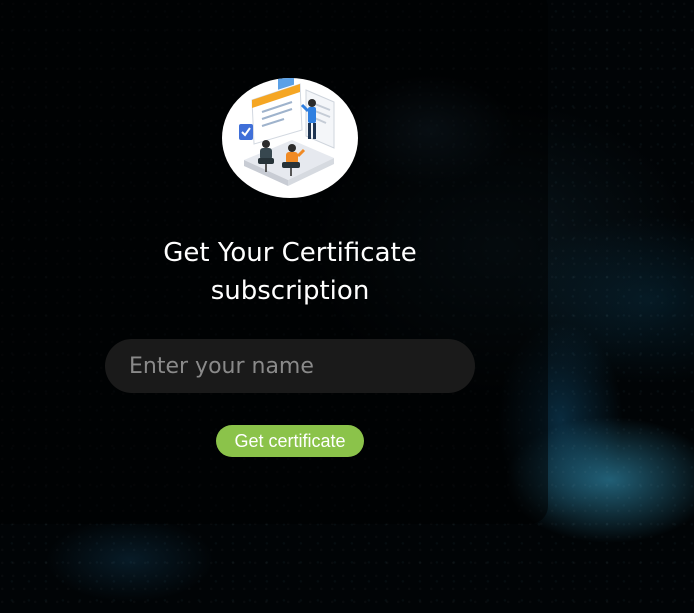 The height and width of the screenshot is (613, 694). What do you see at coordinates (290, 138) in the screenshot?
I see `team-presentation-illustration-icon` at bounding box center [290, 138].